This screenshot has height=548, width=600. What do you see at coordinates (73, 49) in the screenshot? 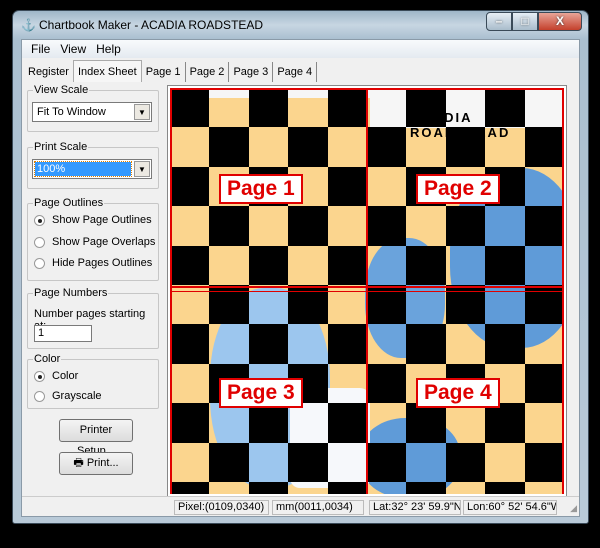
I see `menu-view: View` at bounding box center [73, 49].